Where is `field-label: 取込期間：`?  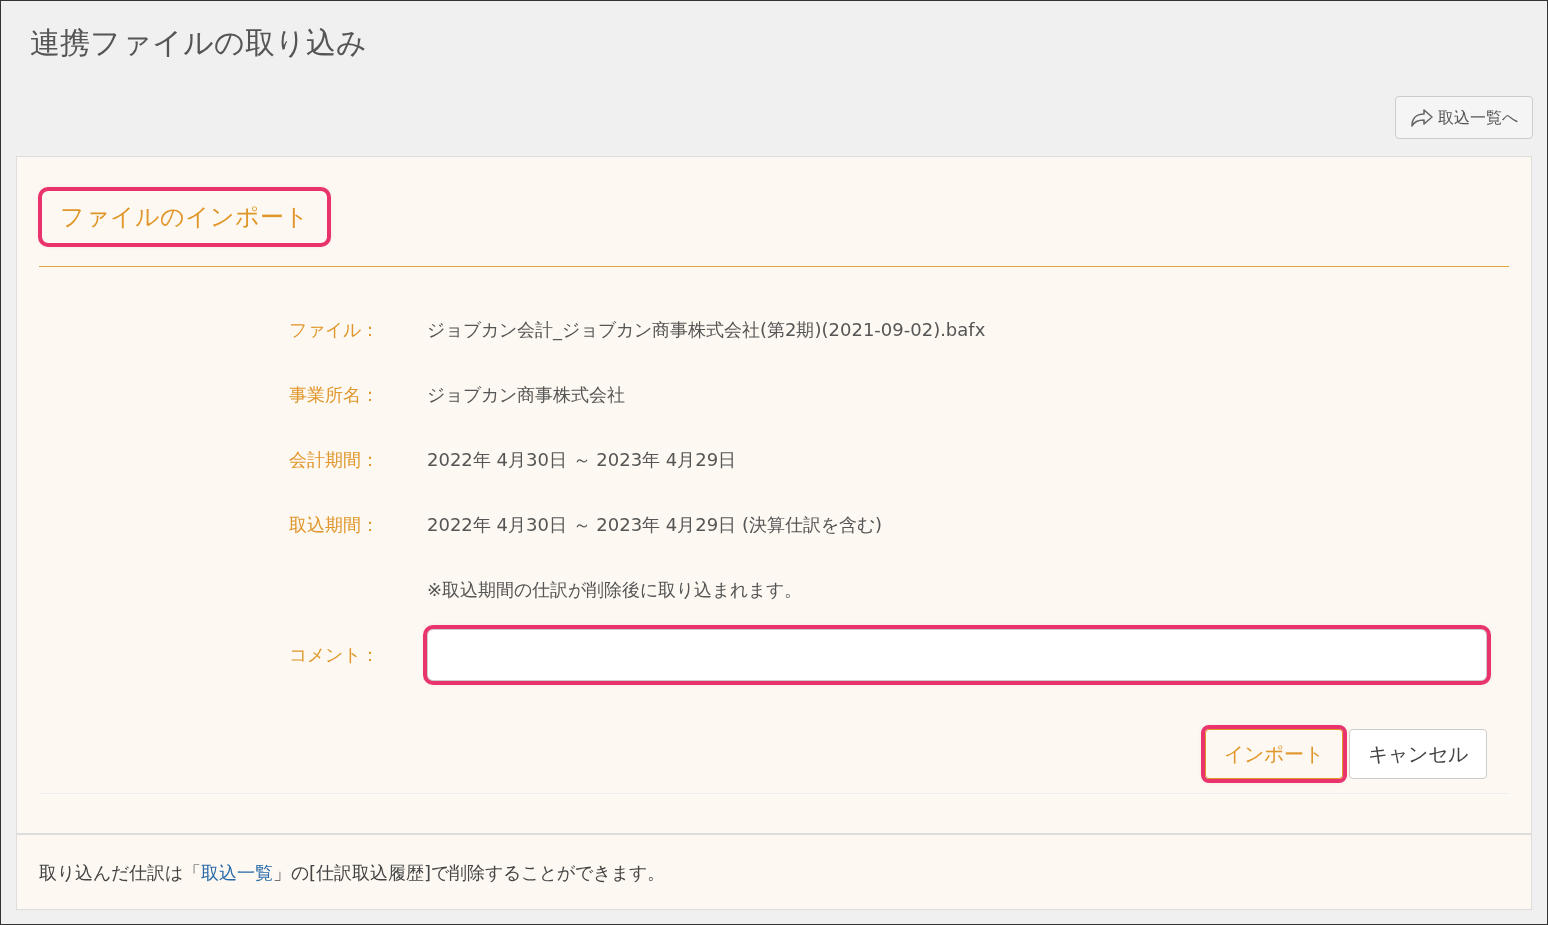 field-label: 取込期間： is located at coordinates (333, 525).